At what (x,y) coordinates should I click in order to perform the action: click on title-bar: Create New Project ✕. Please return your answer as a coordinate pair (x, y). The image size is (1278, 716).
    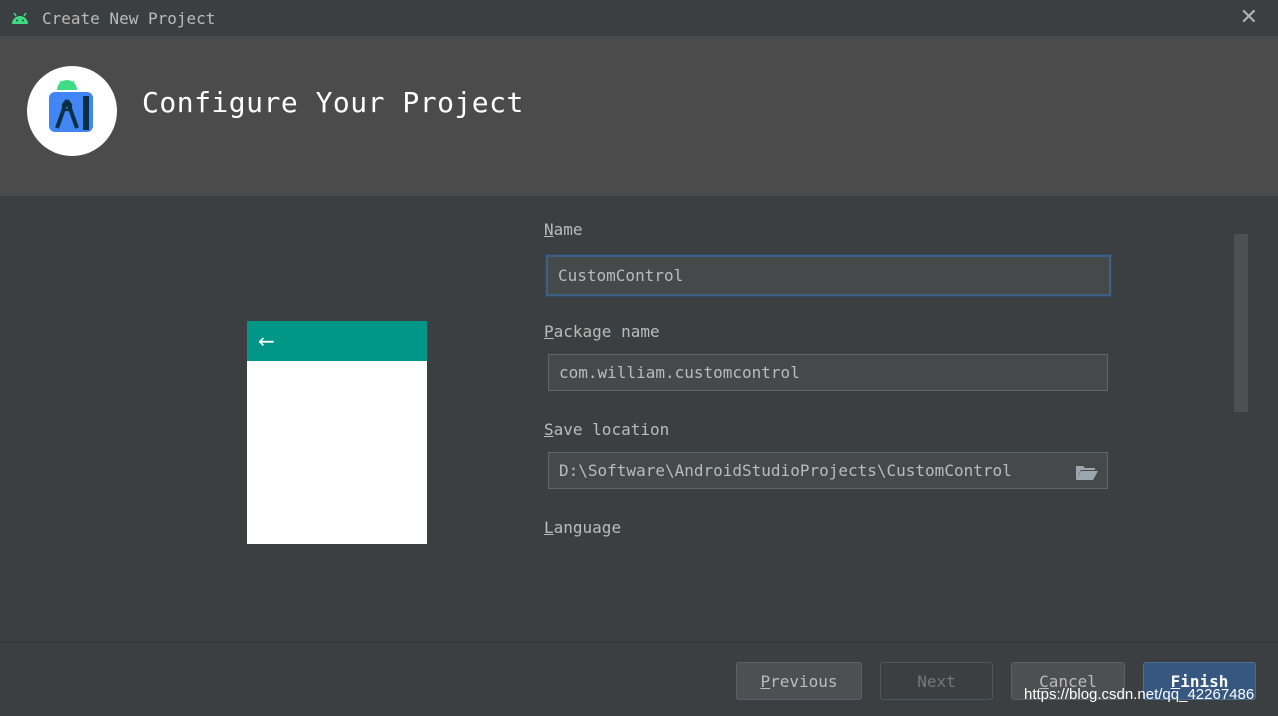
    Looking at the image, I should click on (639, 18).